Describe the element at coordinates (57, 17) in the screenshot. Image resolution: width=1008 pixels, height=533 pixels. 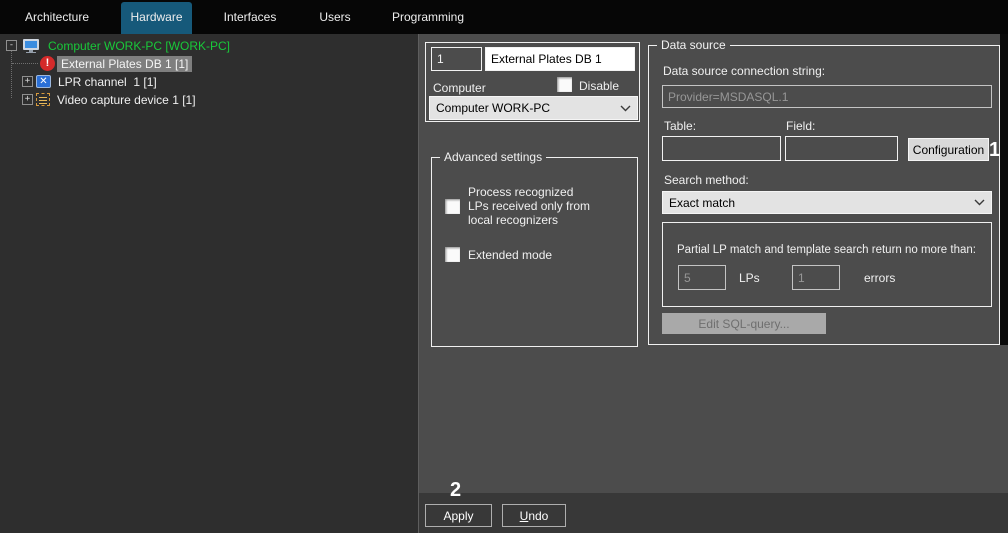
I see `tab-architecture: Architecture` at that location.